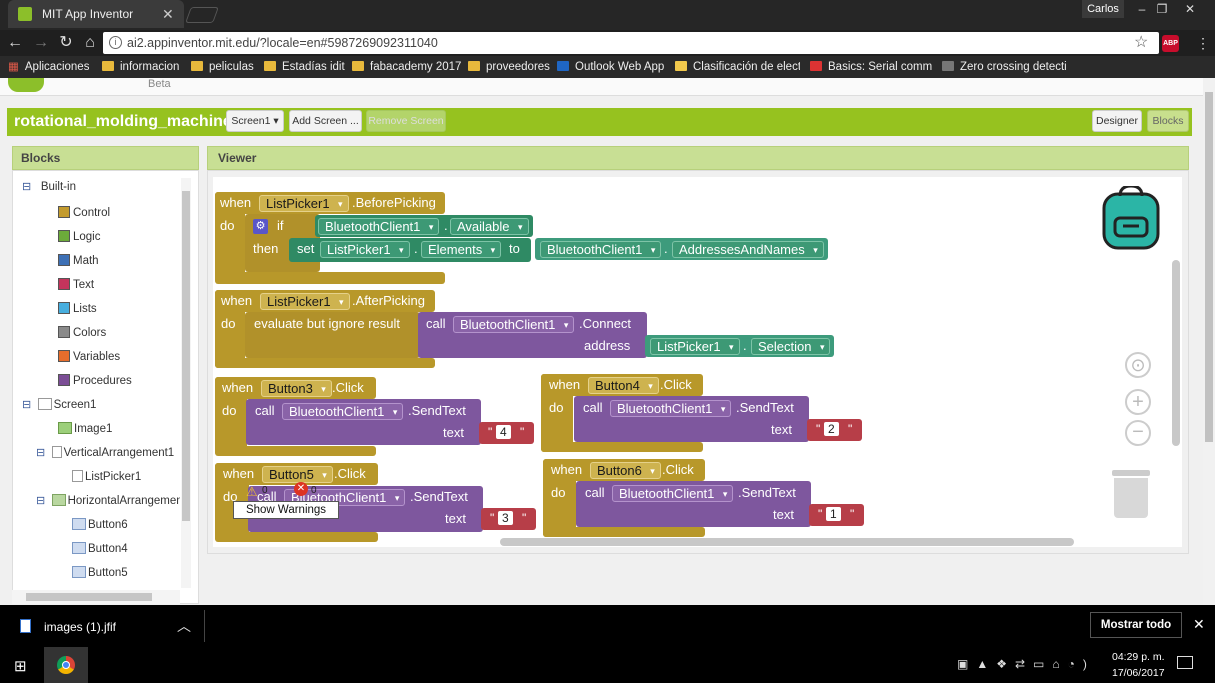 The height and width of the screenshot is (683, 1215). I want to click on system-tray-icons: ▣▲❖⇄▭⌂◔), so click(1026, 664).